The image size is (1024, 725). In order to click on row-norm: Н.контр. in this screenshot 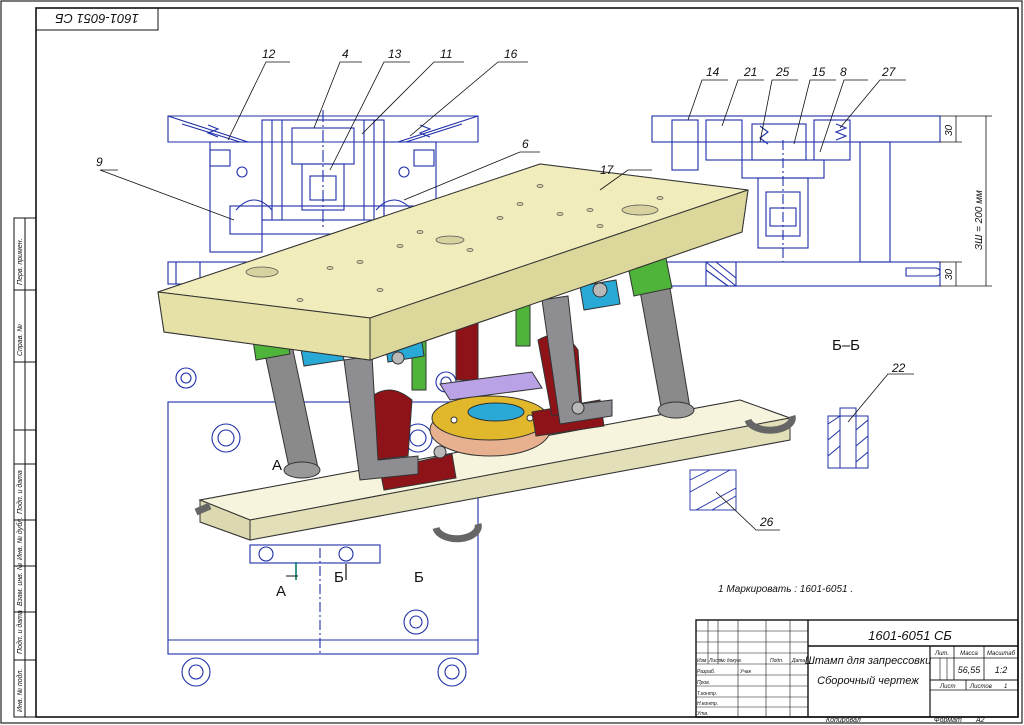, I will do `click(707, 704)`.